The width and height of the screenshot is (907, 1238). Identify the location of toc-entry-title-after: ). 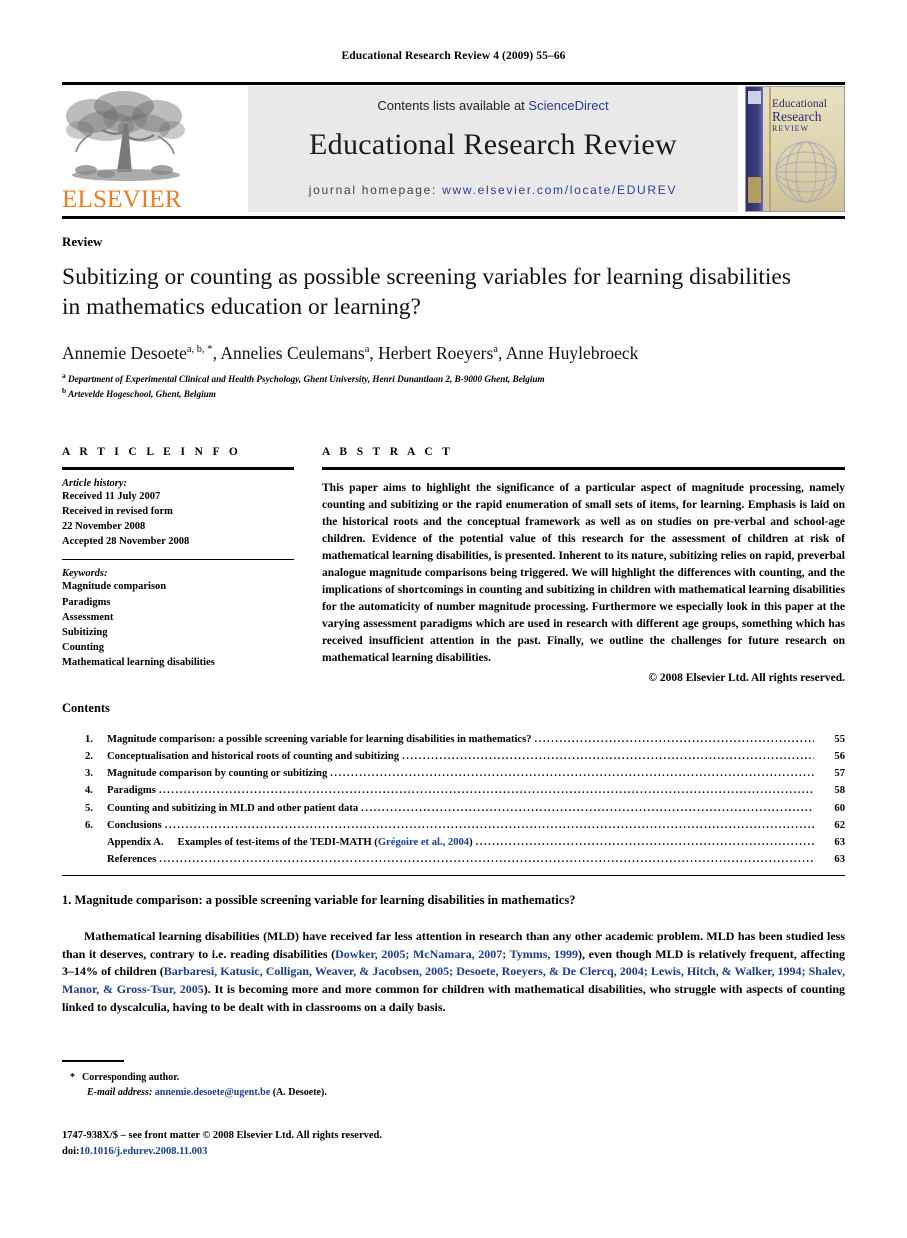
(471, 842).